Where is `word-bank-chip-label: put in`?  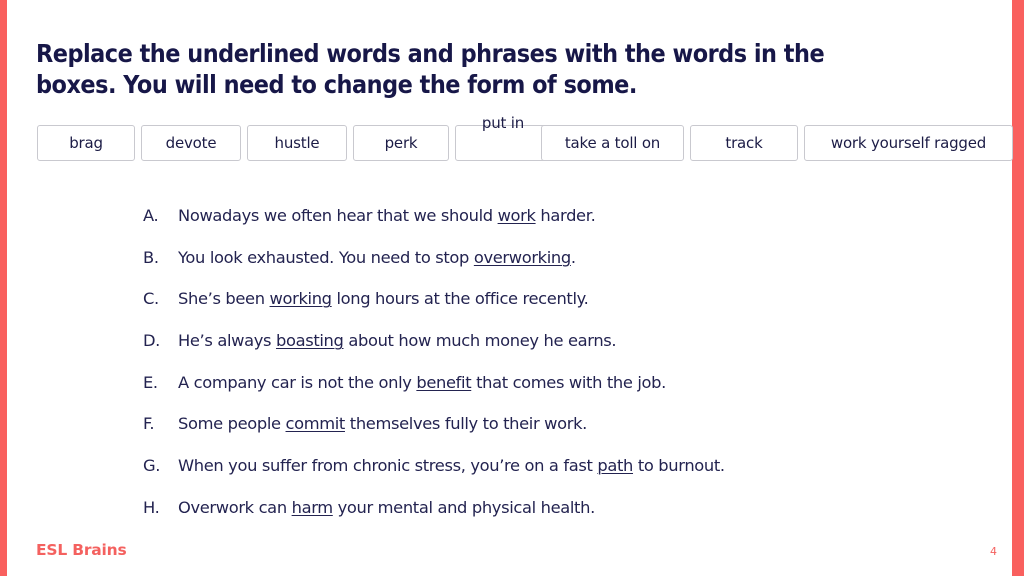
word-bank-chip-label: put in is located at coordinates (503, 123).